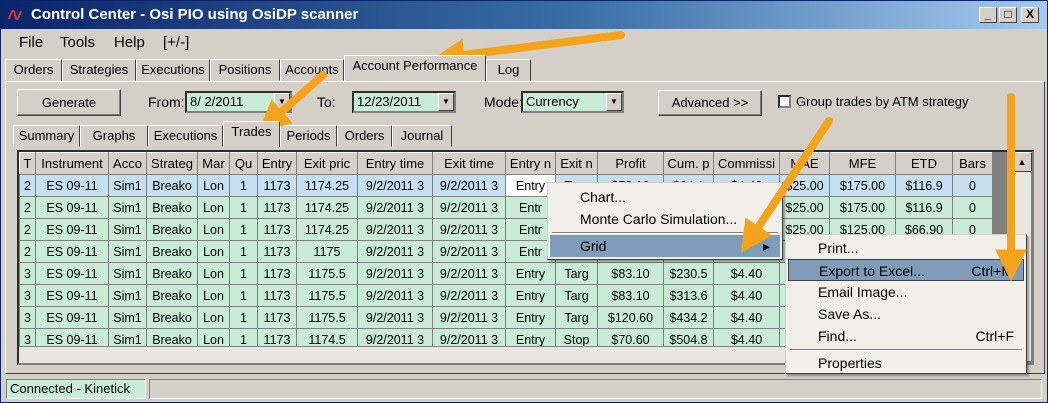 The width and height of the screenshot is (1048, 403). What do you see at coordinates (72, 295) in the screenshot?
I see `table-cell: ES 09-11` at bounding box center [72, 295].